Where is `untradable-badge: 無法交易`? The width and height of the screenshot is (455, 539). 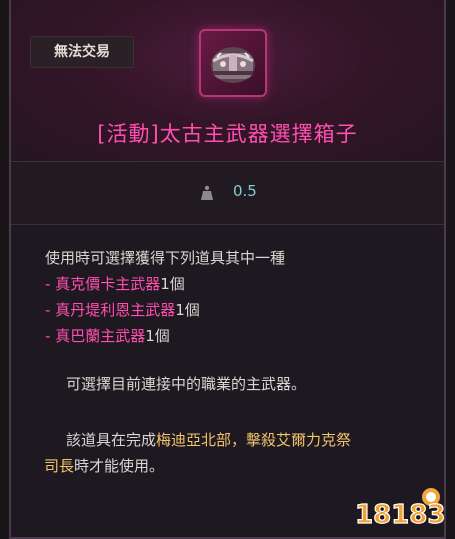 untradable-badge: 無法交易 is located at coordinates (82, 52).